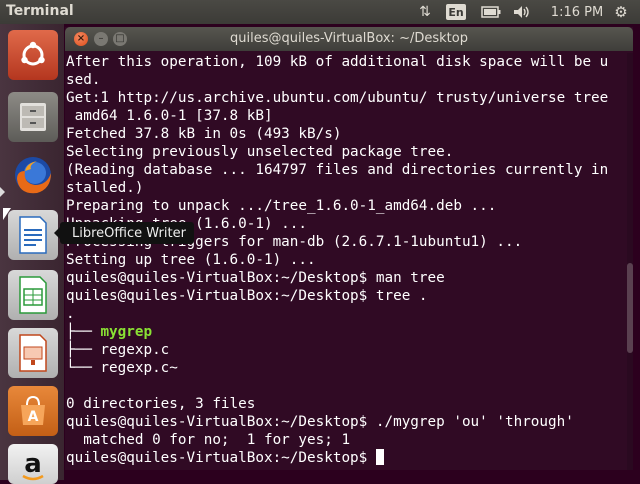 Image resolution: width=640 pixels, height=484 pixels. I want to click on ubuntu-logo-icon, so click(33, 55).